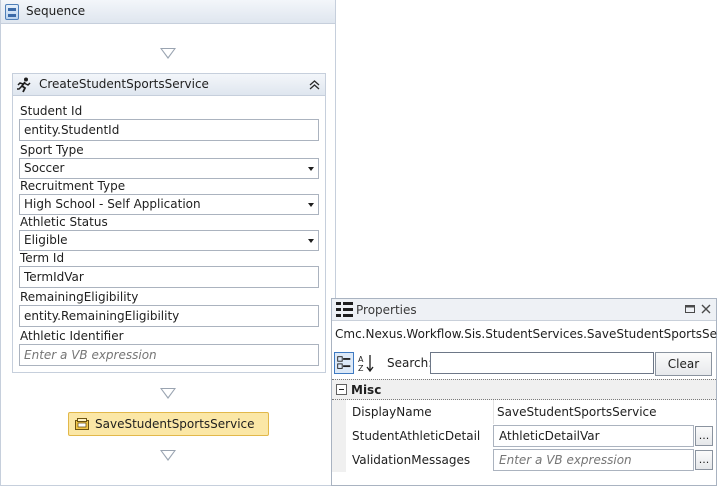 The image size is (717, 486). I want to click on student-id-input, so click(169, 130).